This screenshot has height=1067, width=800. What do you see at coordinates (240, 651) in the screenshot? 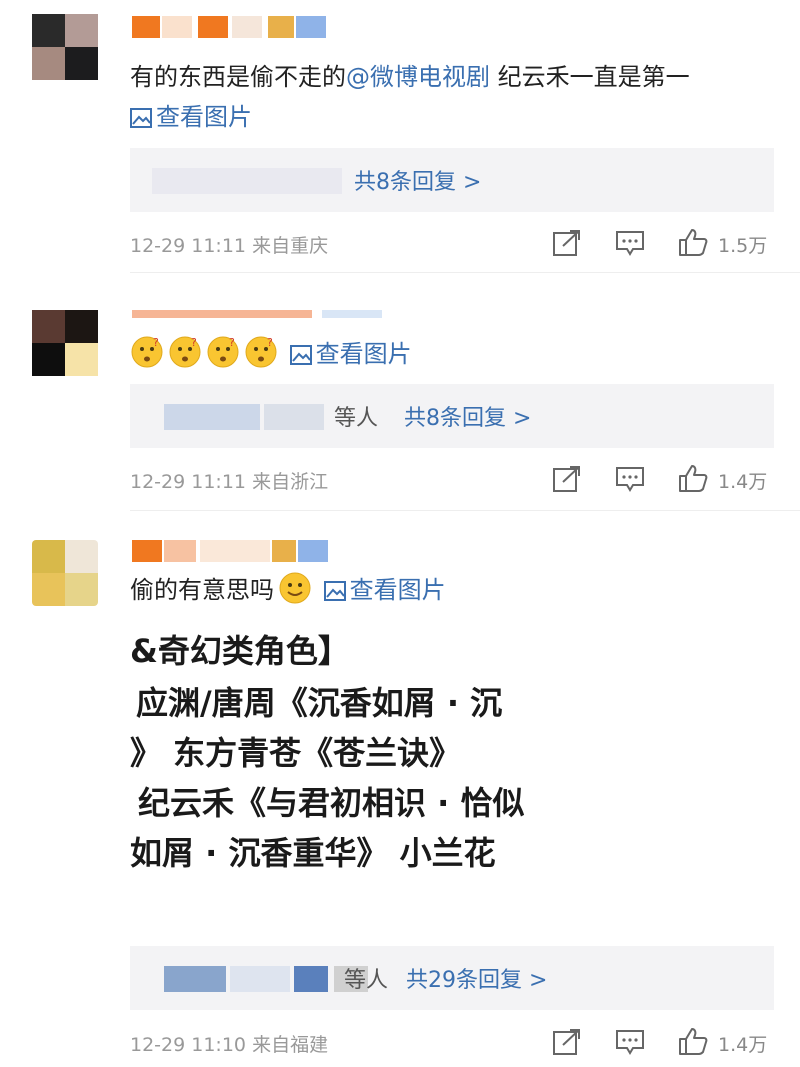
I see `image-text-line: &奇幻类角色】` at bounding box center [240, 651].